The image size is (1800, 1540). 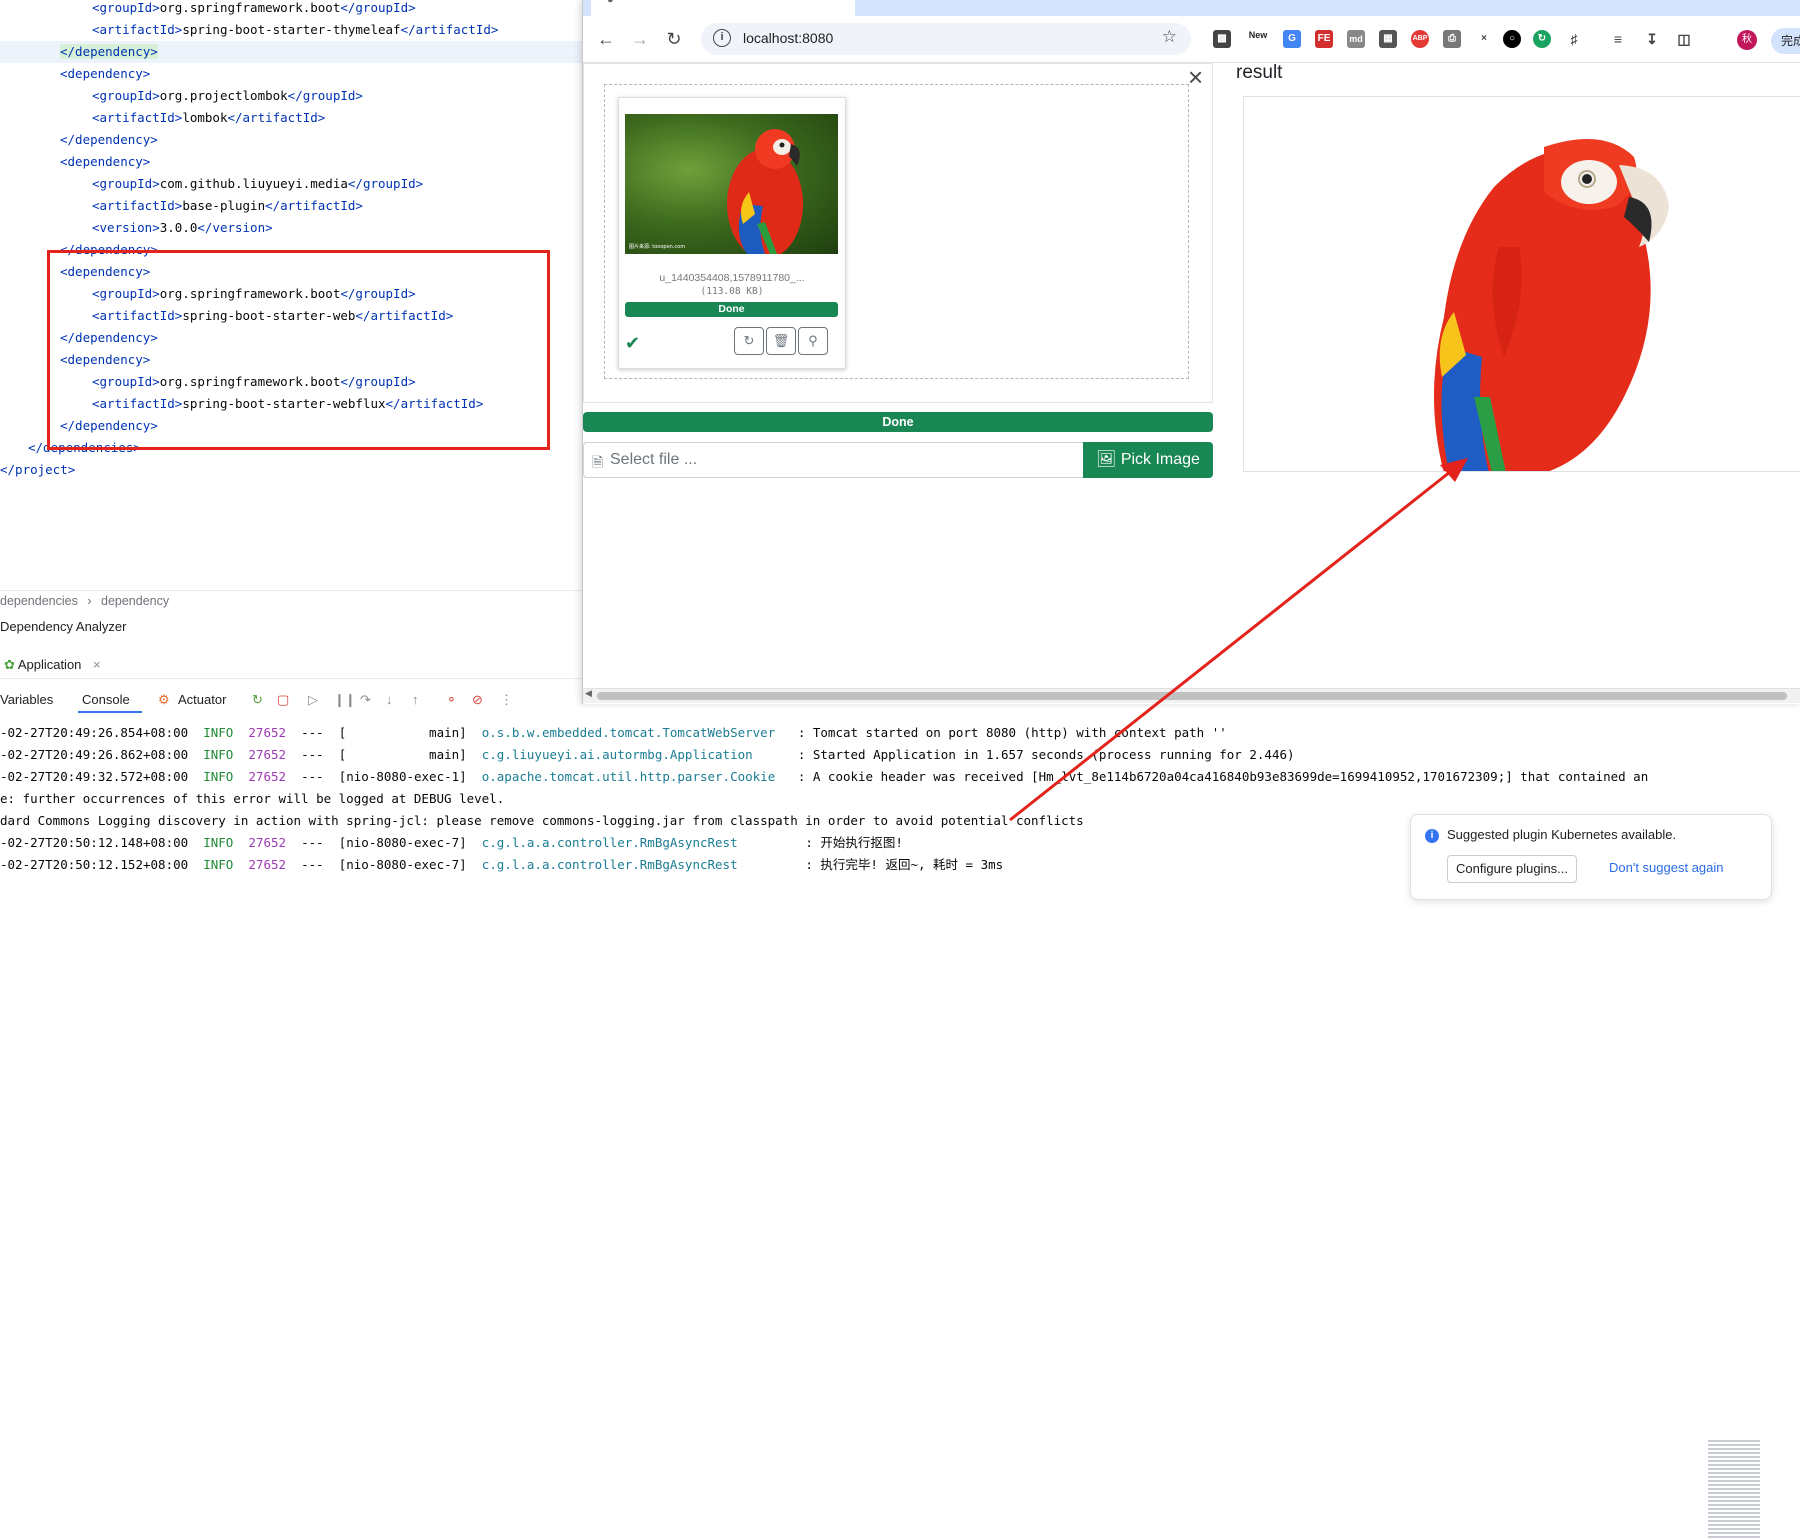 What do you see at coordinates (9, 664) in the screenshot?
I see `spring-leaf-icon: ✿` at bounding box center [9, 664].